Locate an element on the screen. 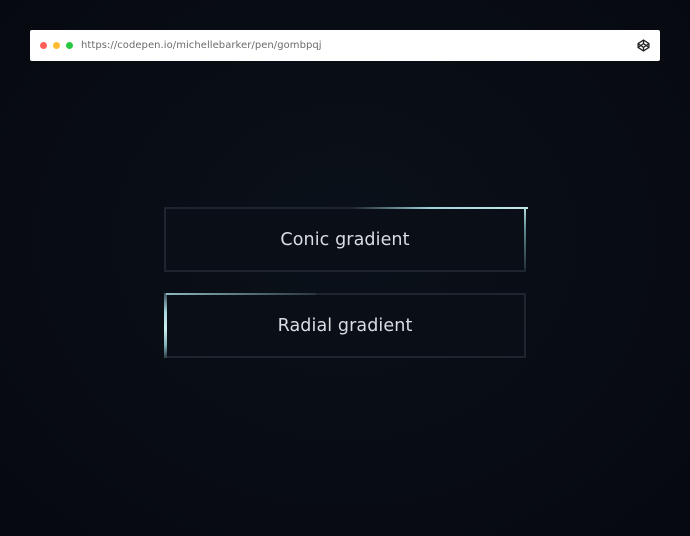  conic-gradient-button: Conic gradient is located at coordinates (346, 239).